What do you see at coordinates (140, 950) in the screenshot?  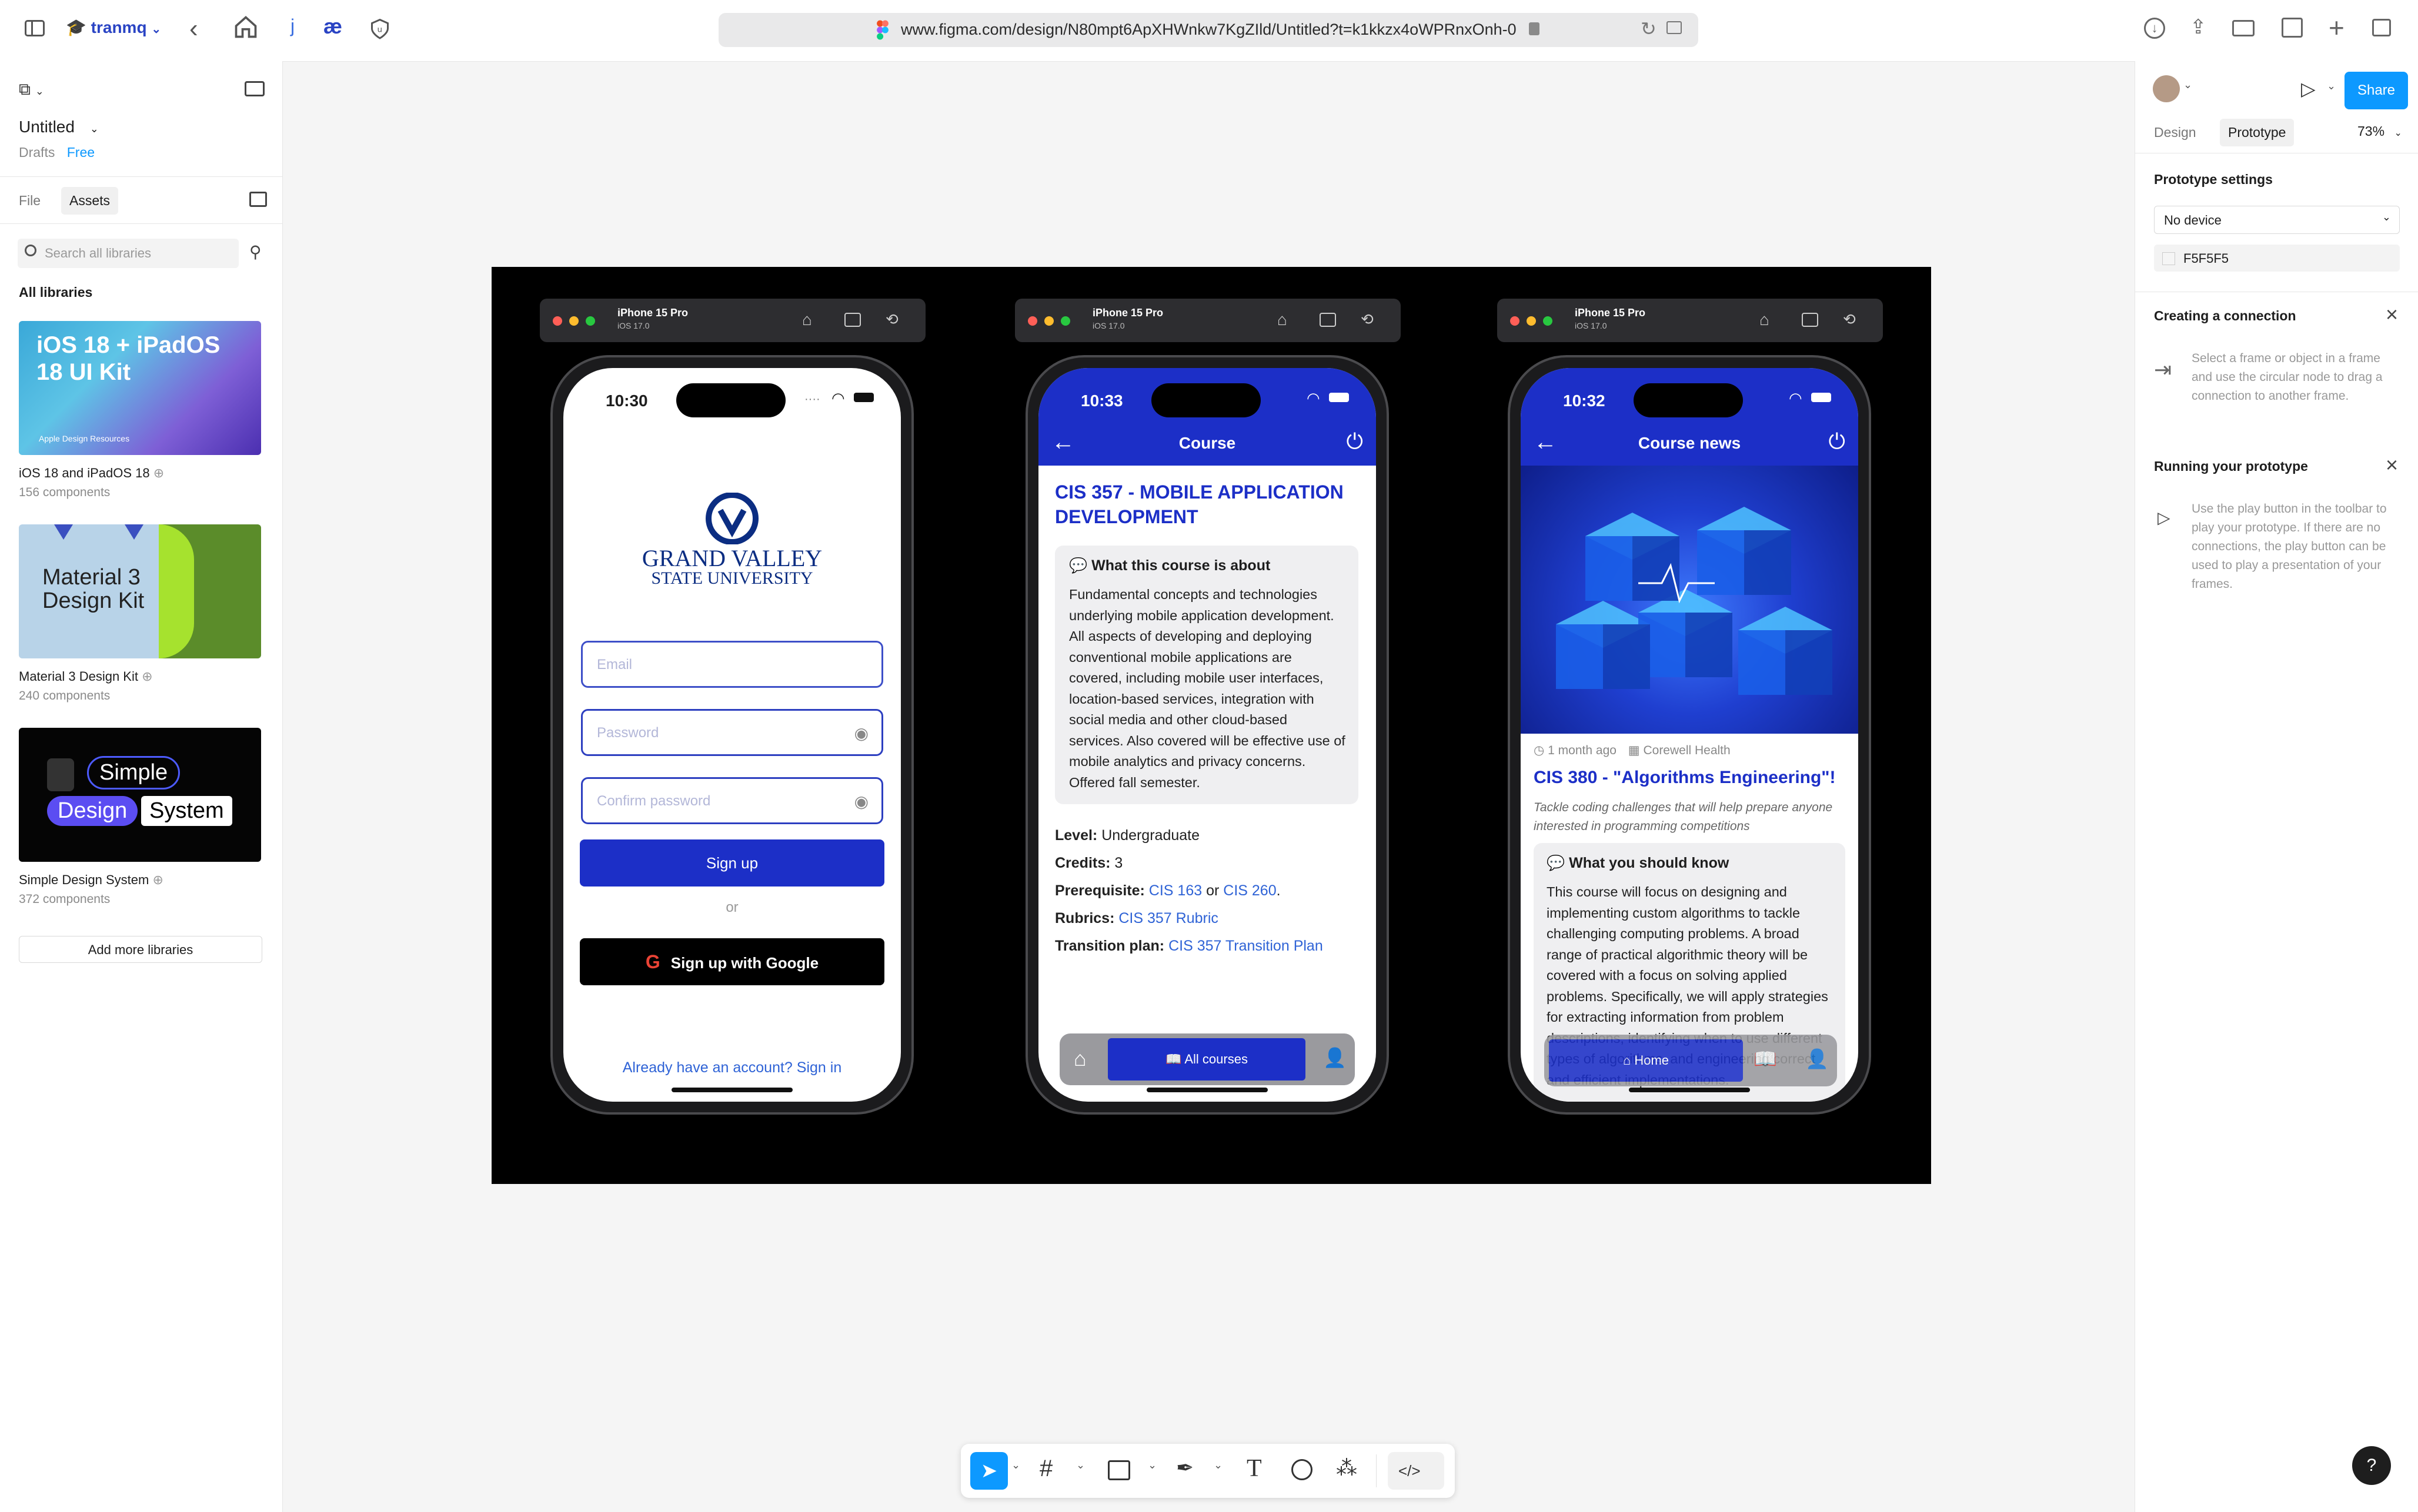 I see `add-more-libraries-button: Add more libraries` at bounding box center [140, 950].